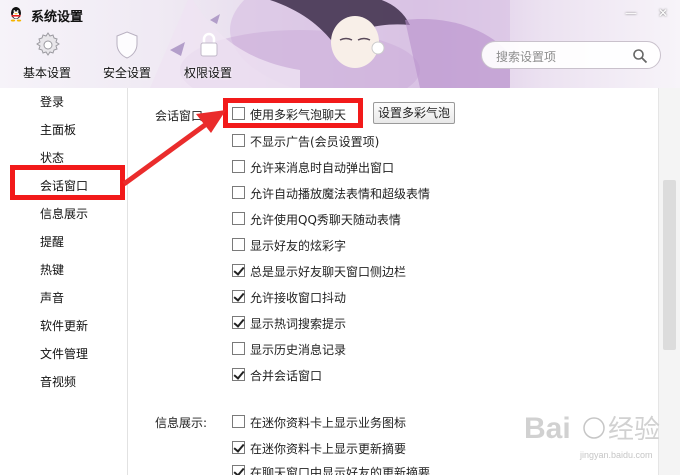  Describe the element at coordinates (663, 13) in the screenshot. I see `close-button: ✕` at that location.